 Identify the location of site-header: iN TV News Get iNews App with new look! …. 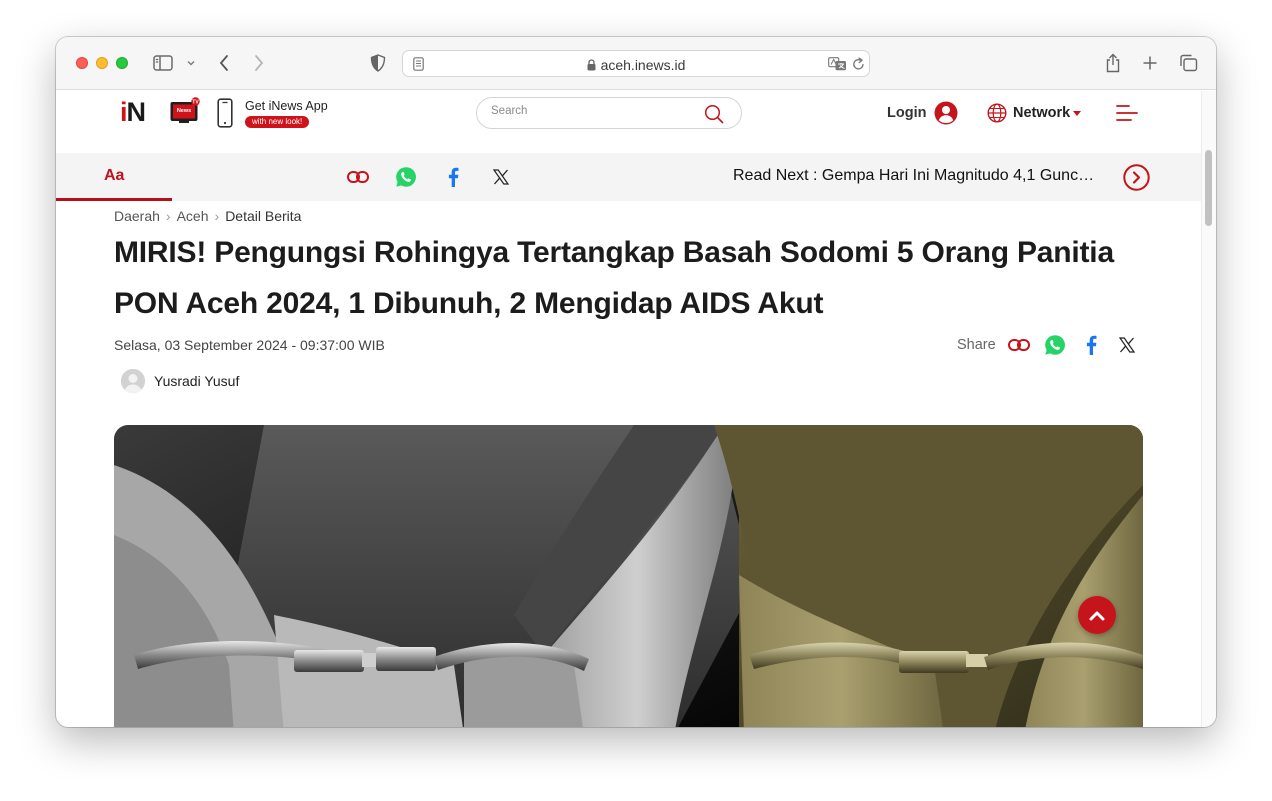
(628, 114).